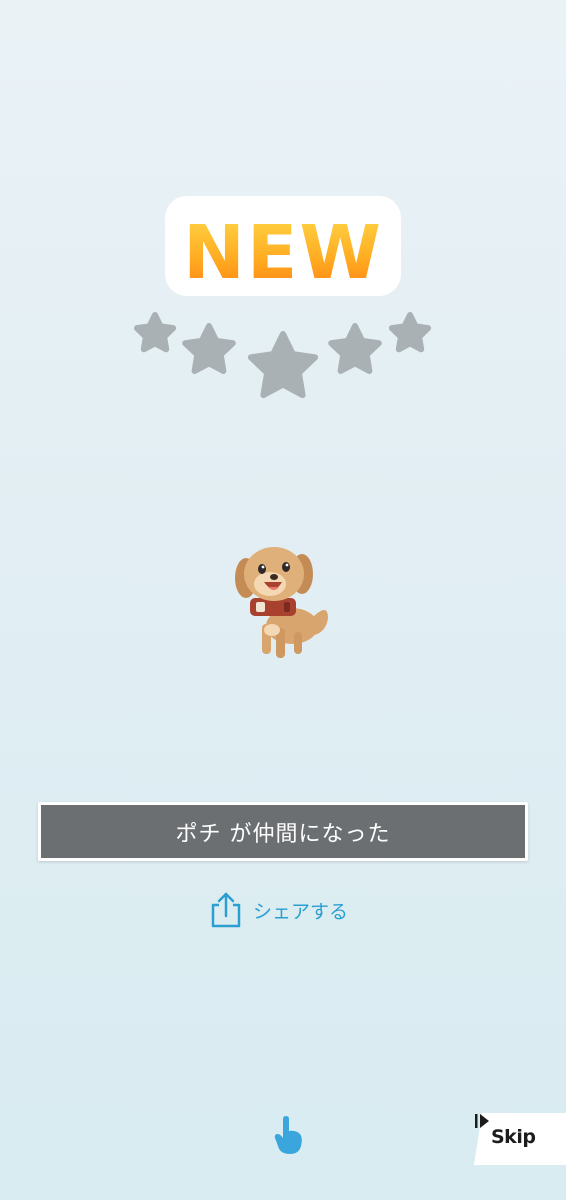 The width and height of the screenshot is (566, 1200). I want to click on share-label: シェアする, so click(301, 911).